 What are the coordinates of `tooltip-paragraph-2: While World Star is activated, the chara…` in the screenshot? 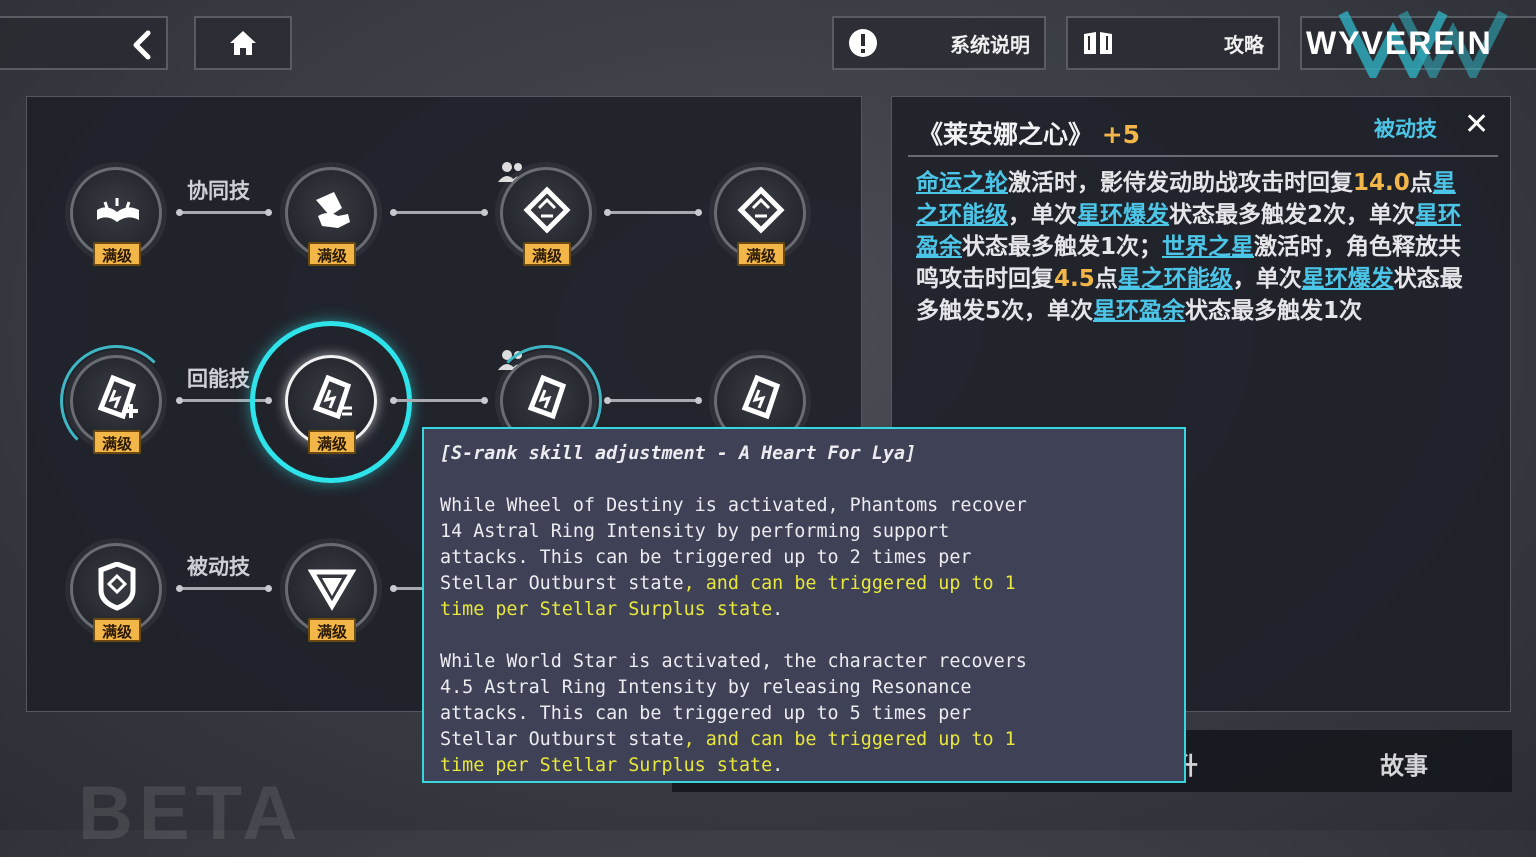 It's located at (804, 714).